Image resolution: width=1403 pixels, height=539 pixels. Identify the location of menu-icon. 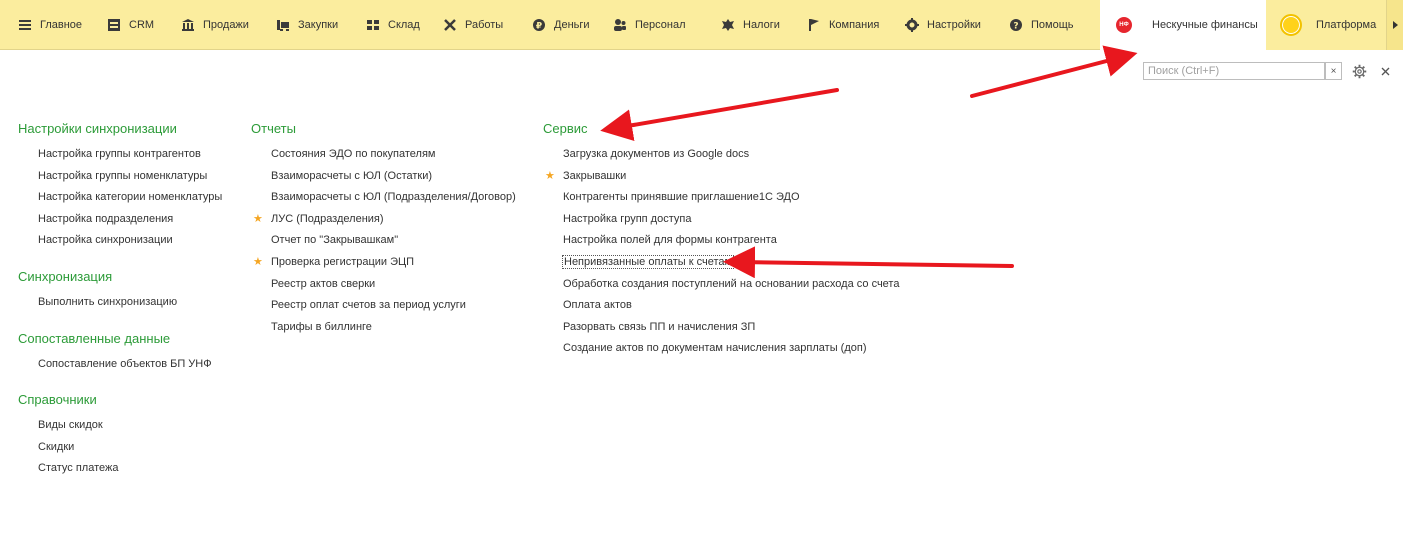
(25, 25).